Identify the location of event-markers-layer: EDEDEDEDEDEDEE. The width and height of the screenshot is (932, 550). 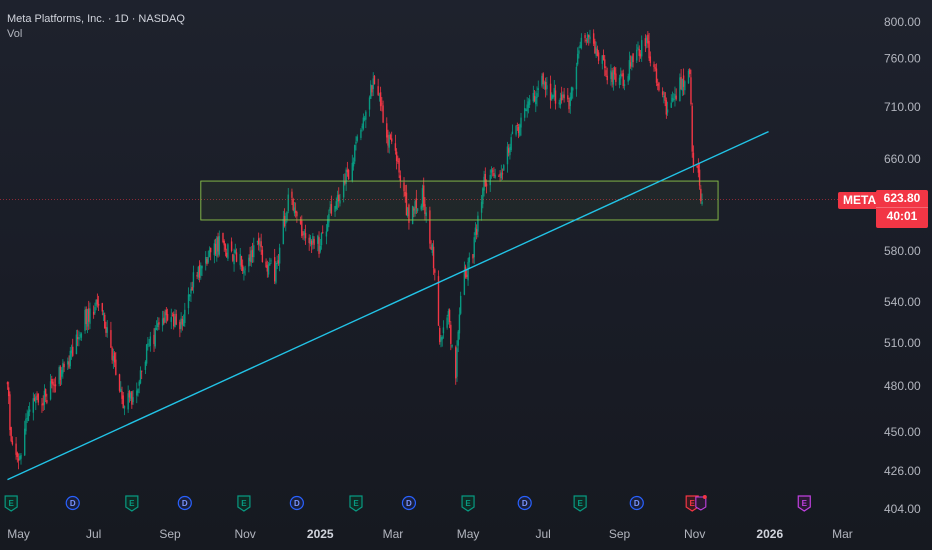
(407, 503).